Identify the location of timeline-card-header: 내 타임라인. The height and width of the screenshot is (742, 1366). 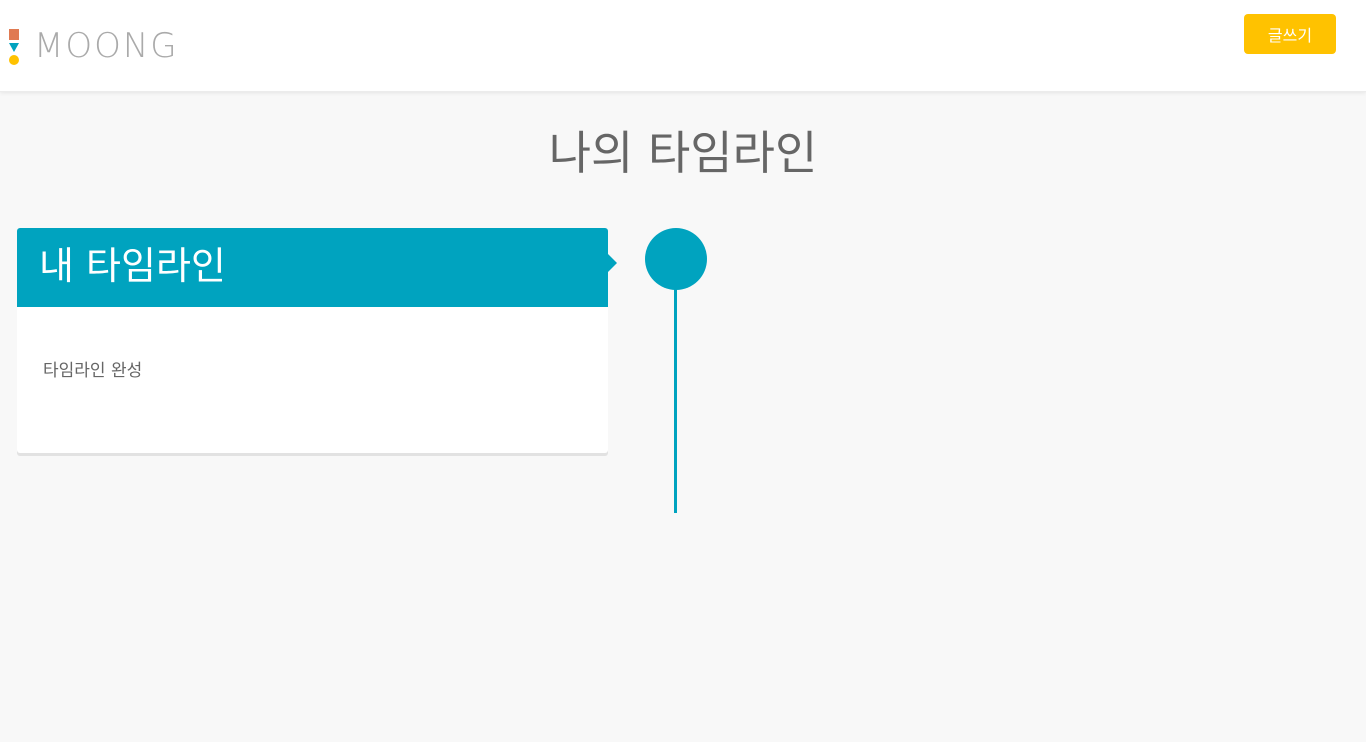
(317, 267).